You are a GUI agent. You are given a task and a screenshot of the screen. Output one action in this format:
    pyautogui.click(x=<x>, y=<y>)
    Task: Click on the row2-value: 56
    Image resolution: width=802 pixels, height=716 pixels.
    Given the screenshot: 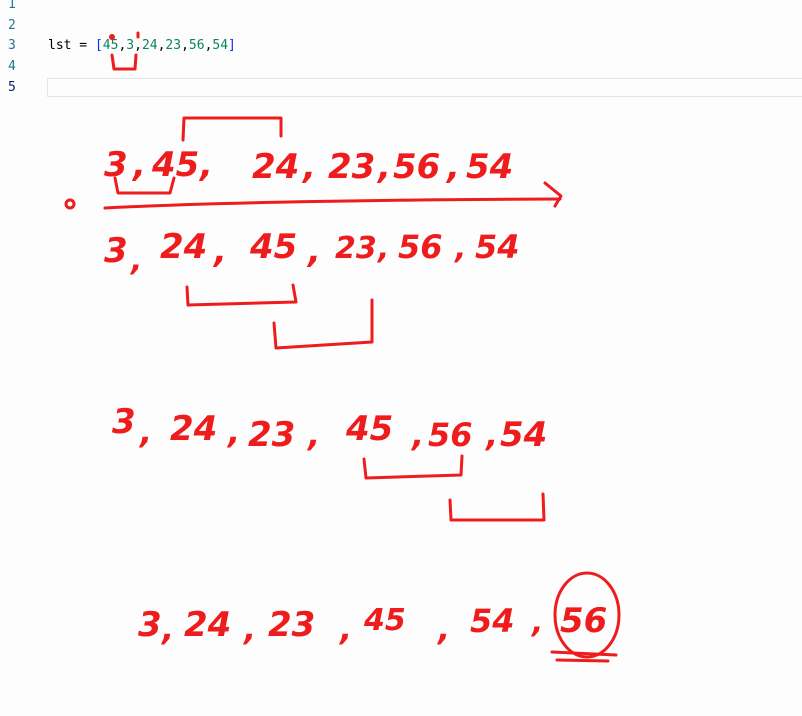 What is the action you would take?
    pyautogui.click(x=420, y=247)
    